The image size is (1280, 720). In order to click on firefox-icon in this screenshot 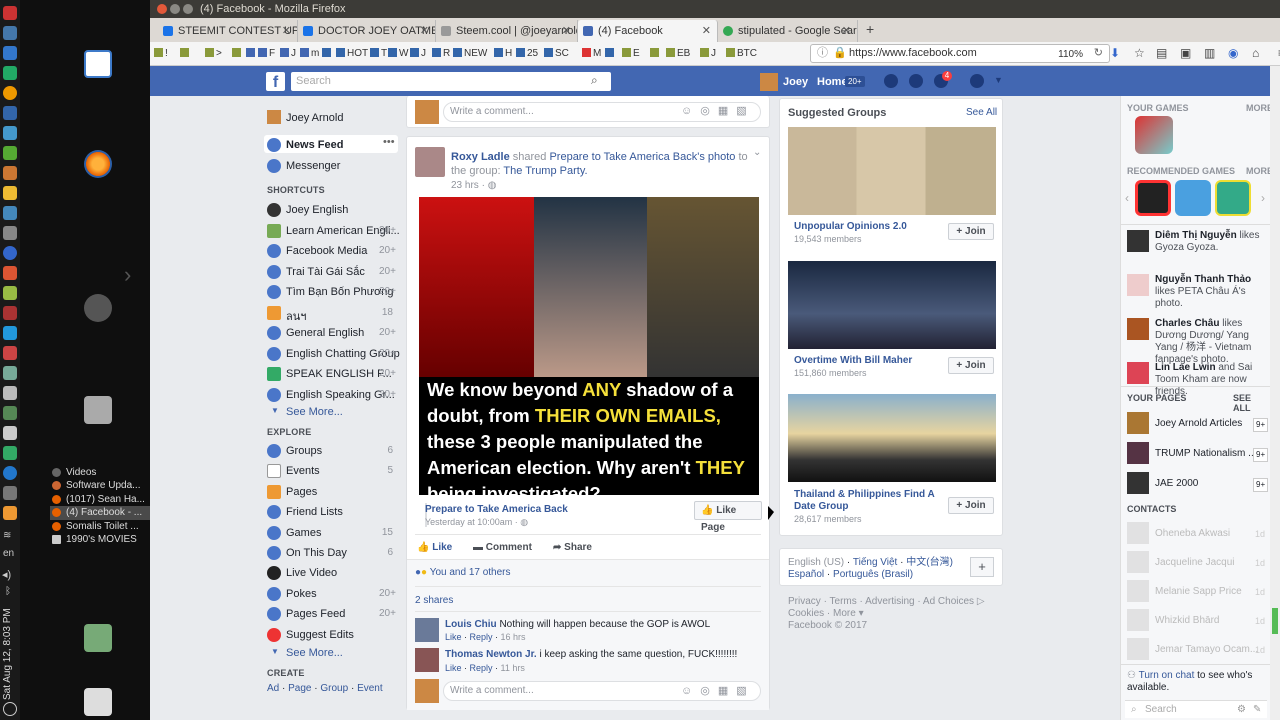, I will do `click(98, 164)`.